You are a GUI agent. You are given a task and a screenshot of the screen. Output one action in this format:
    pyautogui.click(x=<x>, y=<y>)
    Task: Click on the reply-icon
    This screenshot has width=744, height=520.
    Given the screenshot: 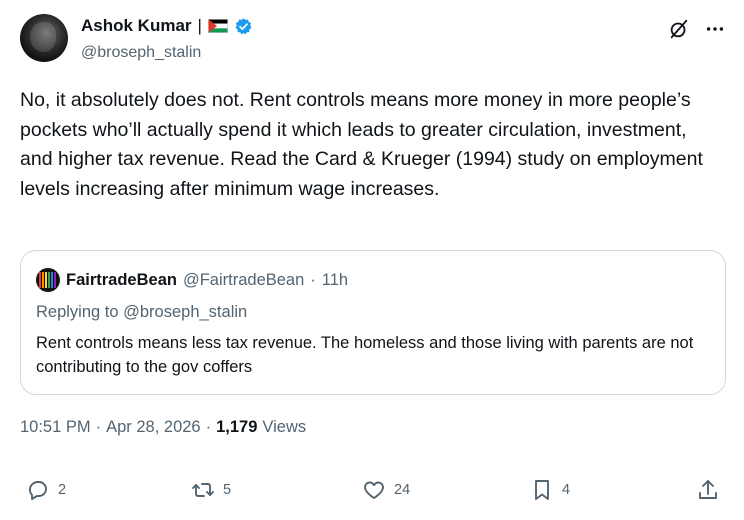 What is the action you would take?
    pyautogui.click(x=38, y=490)
    